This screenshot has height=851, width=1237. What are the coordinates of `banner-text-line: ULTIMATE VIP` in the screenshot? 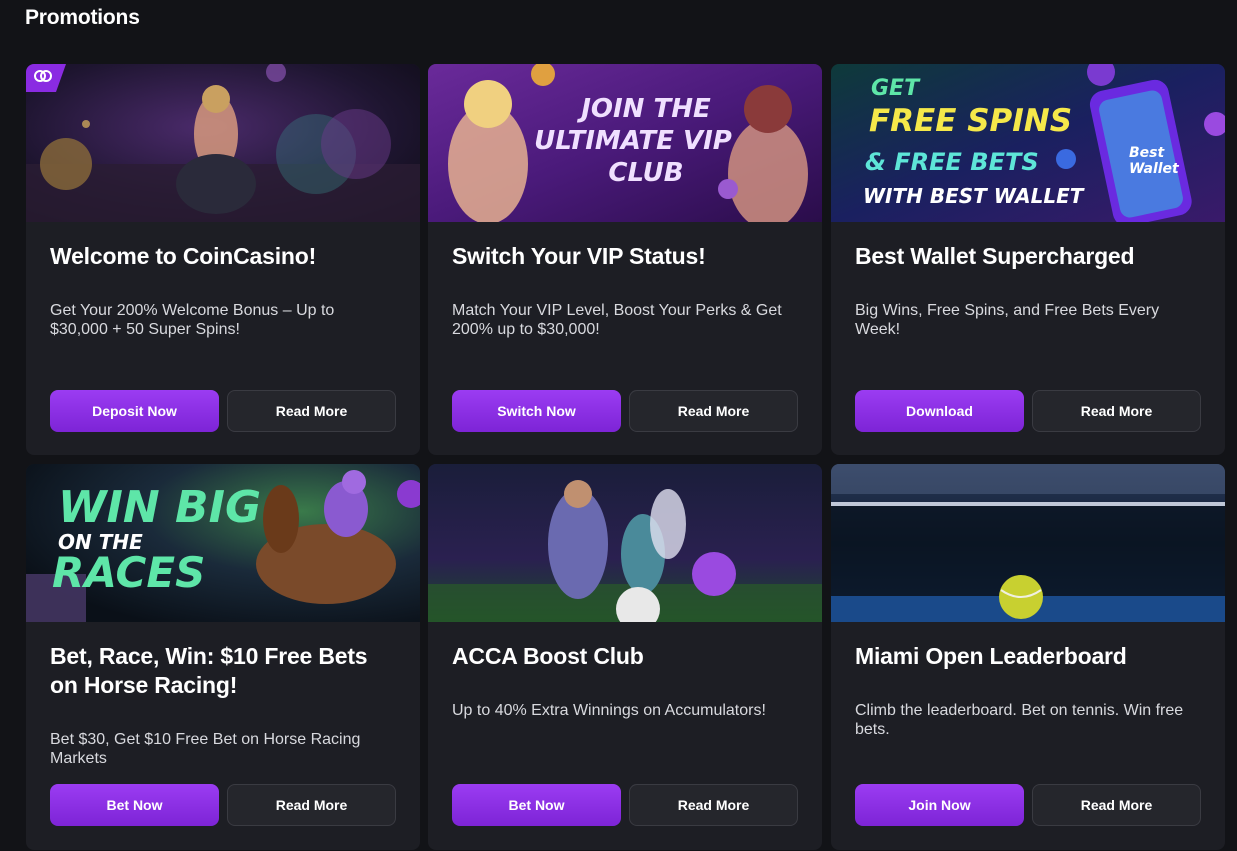 It's located at (633, 141).